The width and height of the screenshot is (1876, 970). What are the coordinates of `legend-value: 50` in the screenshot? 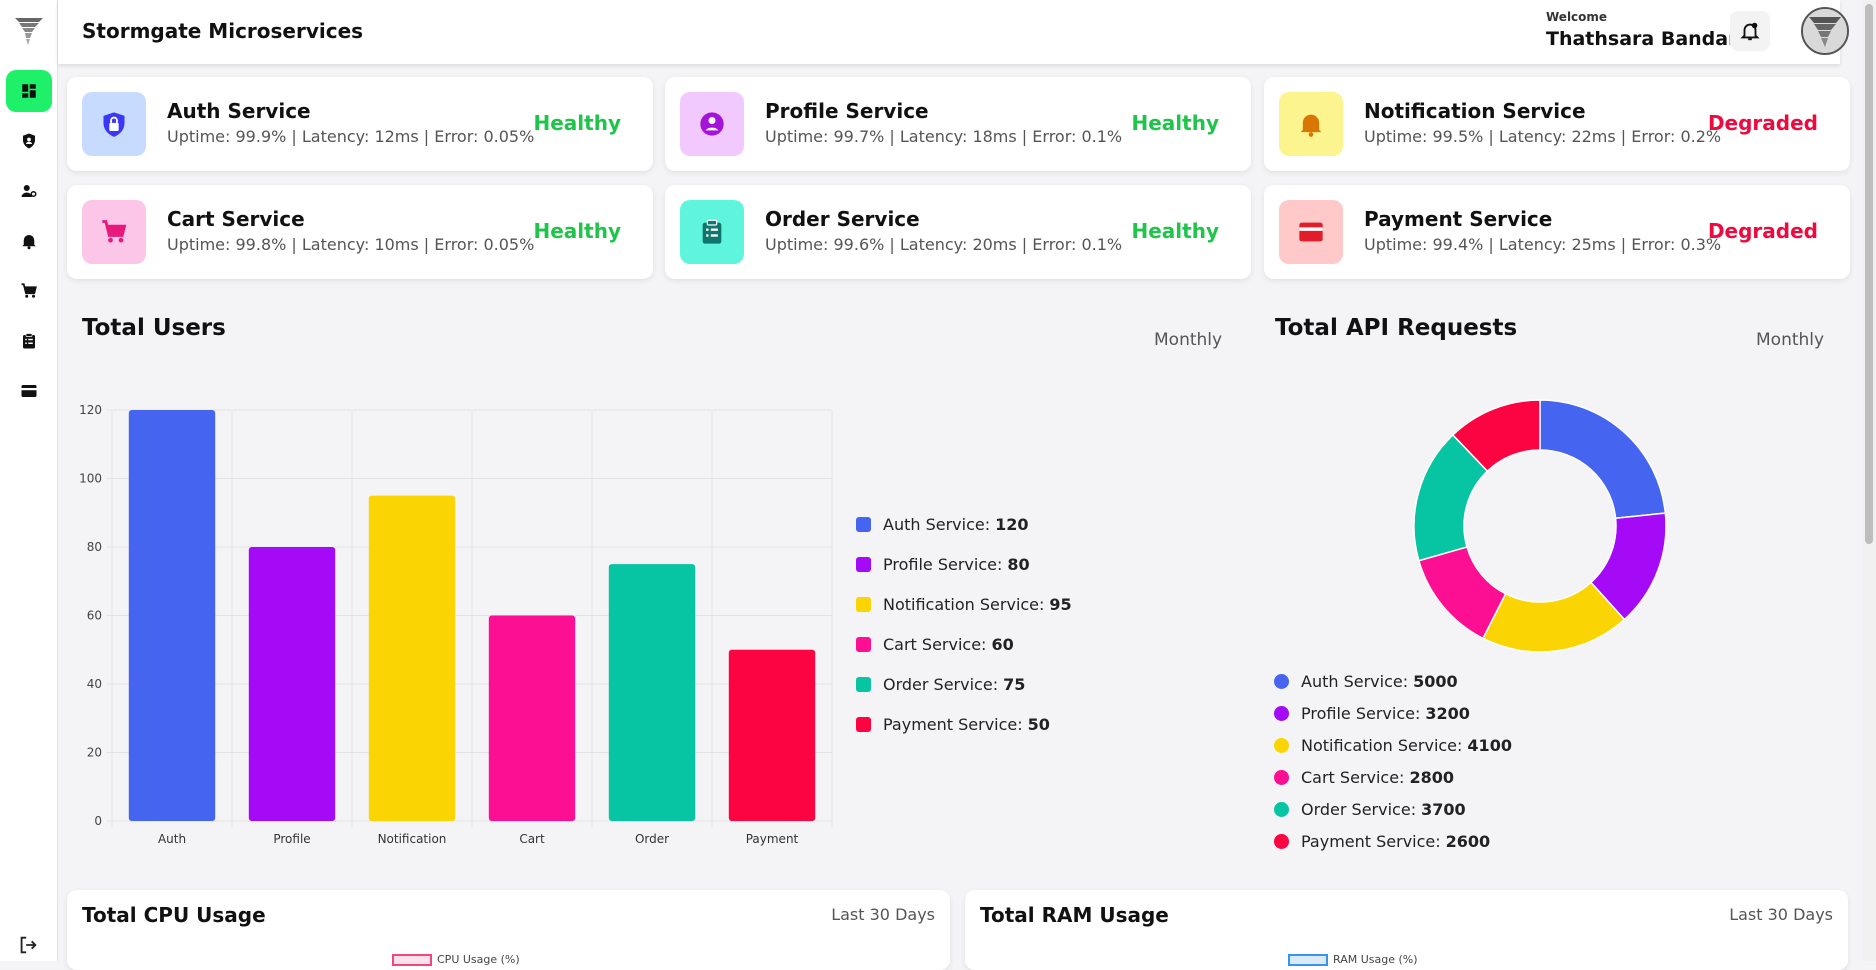 It's located at (1038, 724).